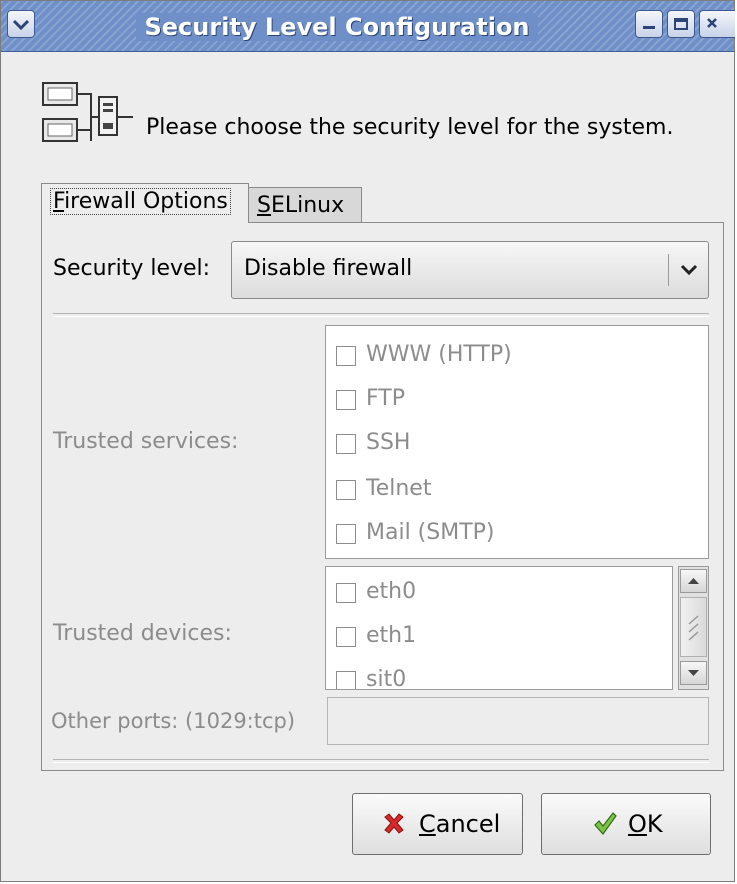 The height and width of the screenshot is (884, 737). I want to click on scroll-down-button, so click(693, 673).